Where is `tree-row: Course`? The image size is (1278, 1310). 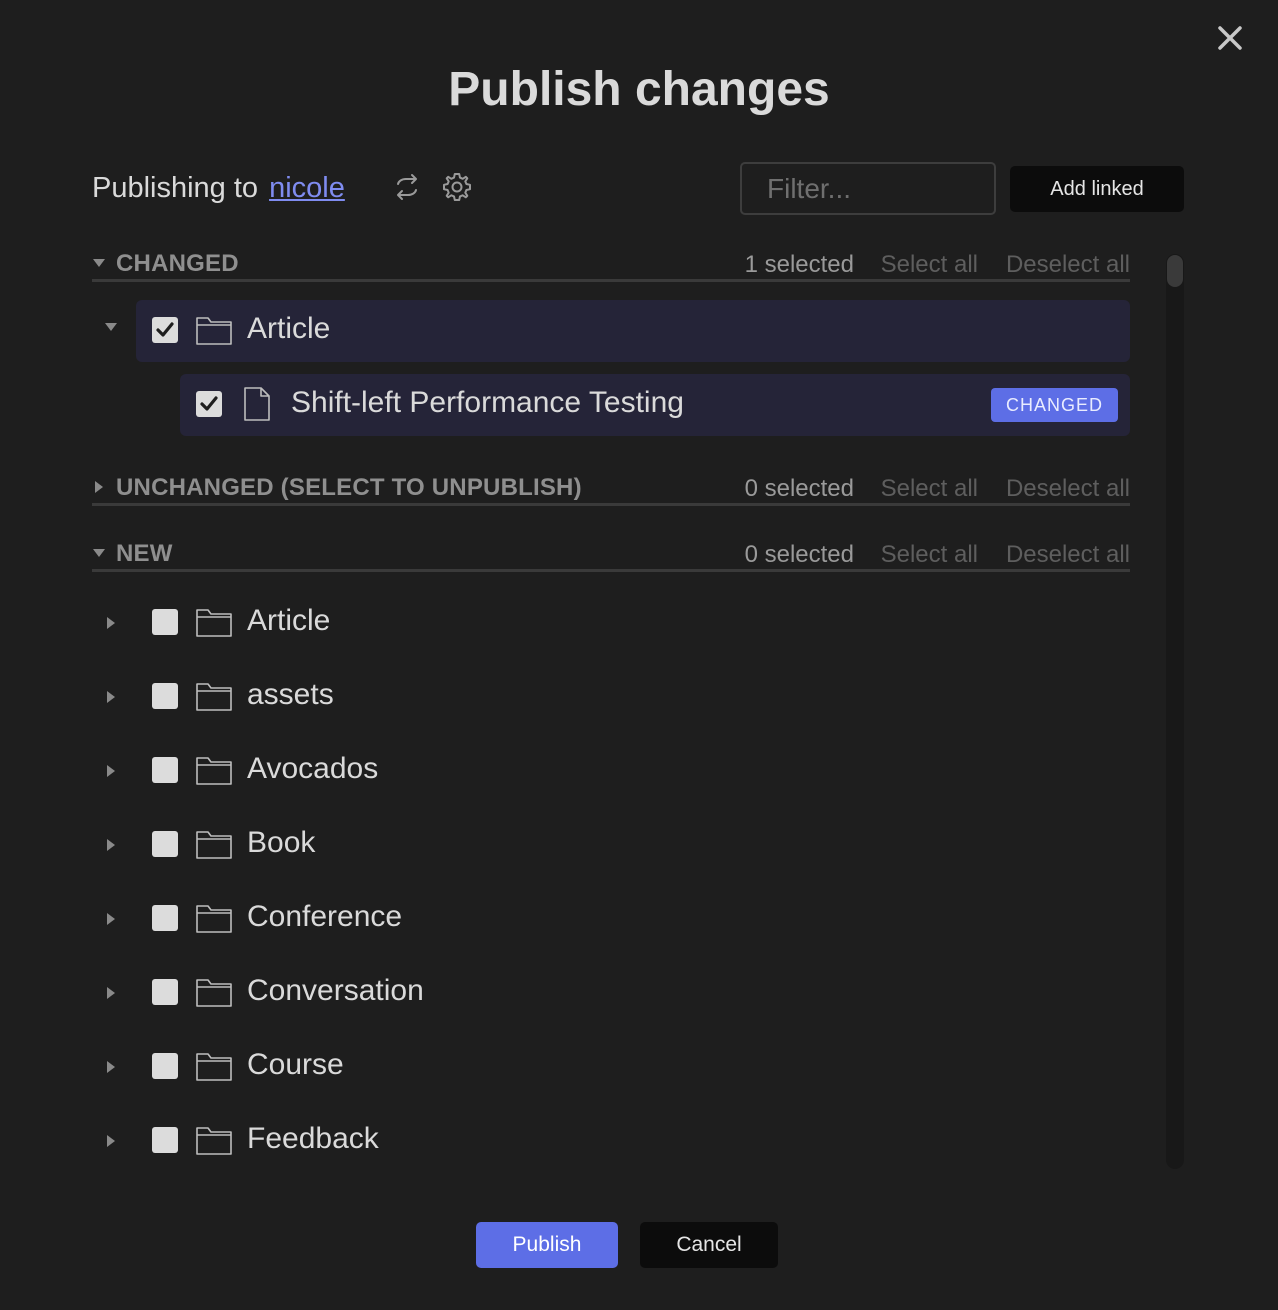 tree-row: Course is located at coordinates (618, 1067).